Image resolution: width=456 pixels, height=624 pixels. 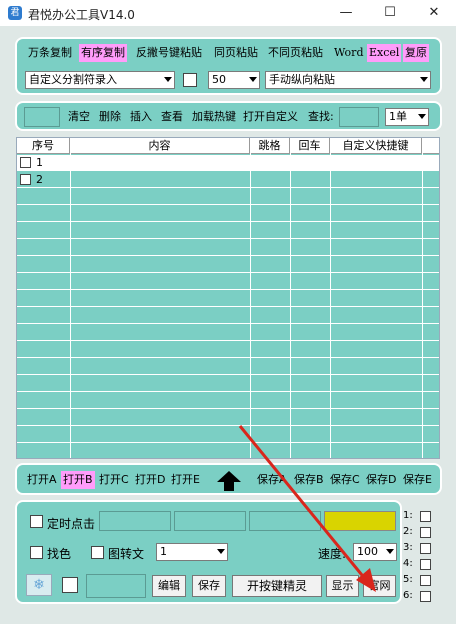 I want to click on find-color-label: 找色, so click(x=59, y=554).